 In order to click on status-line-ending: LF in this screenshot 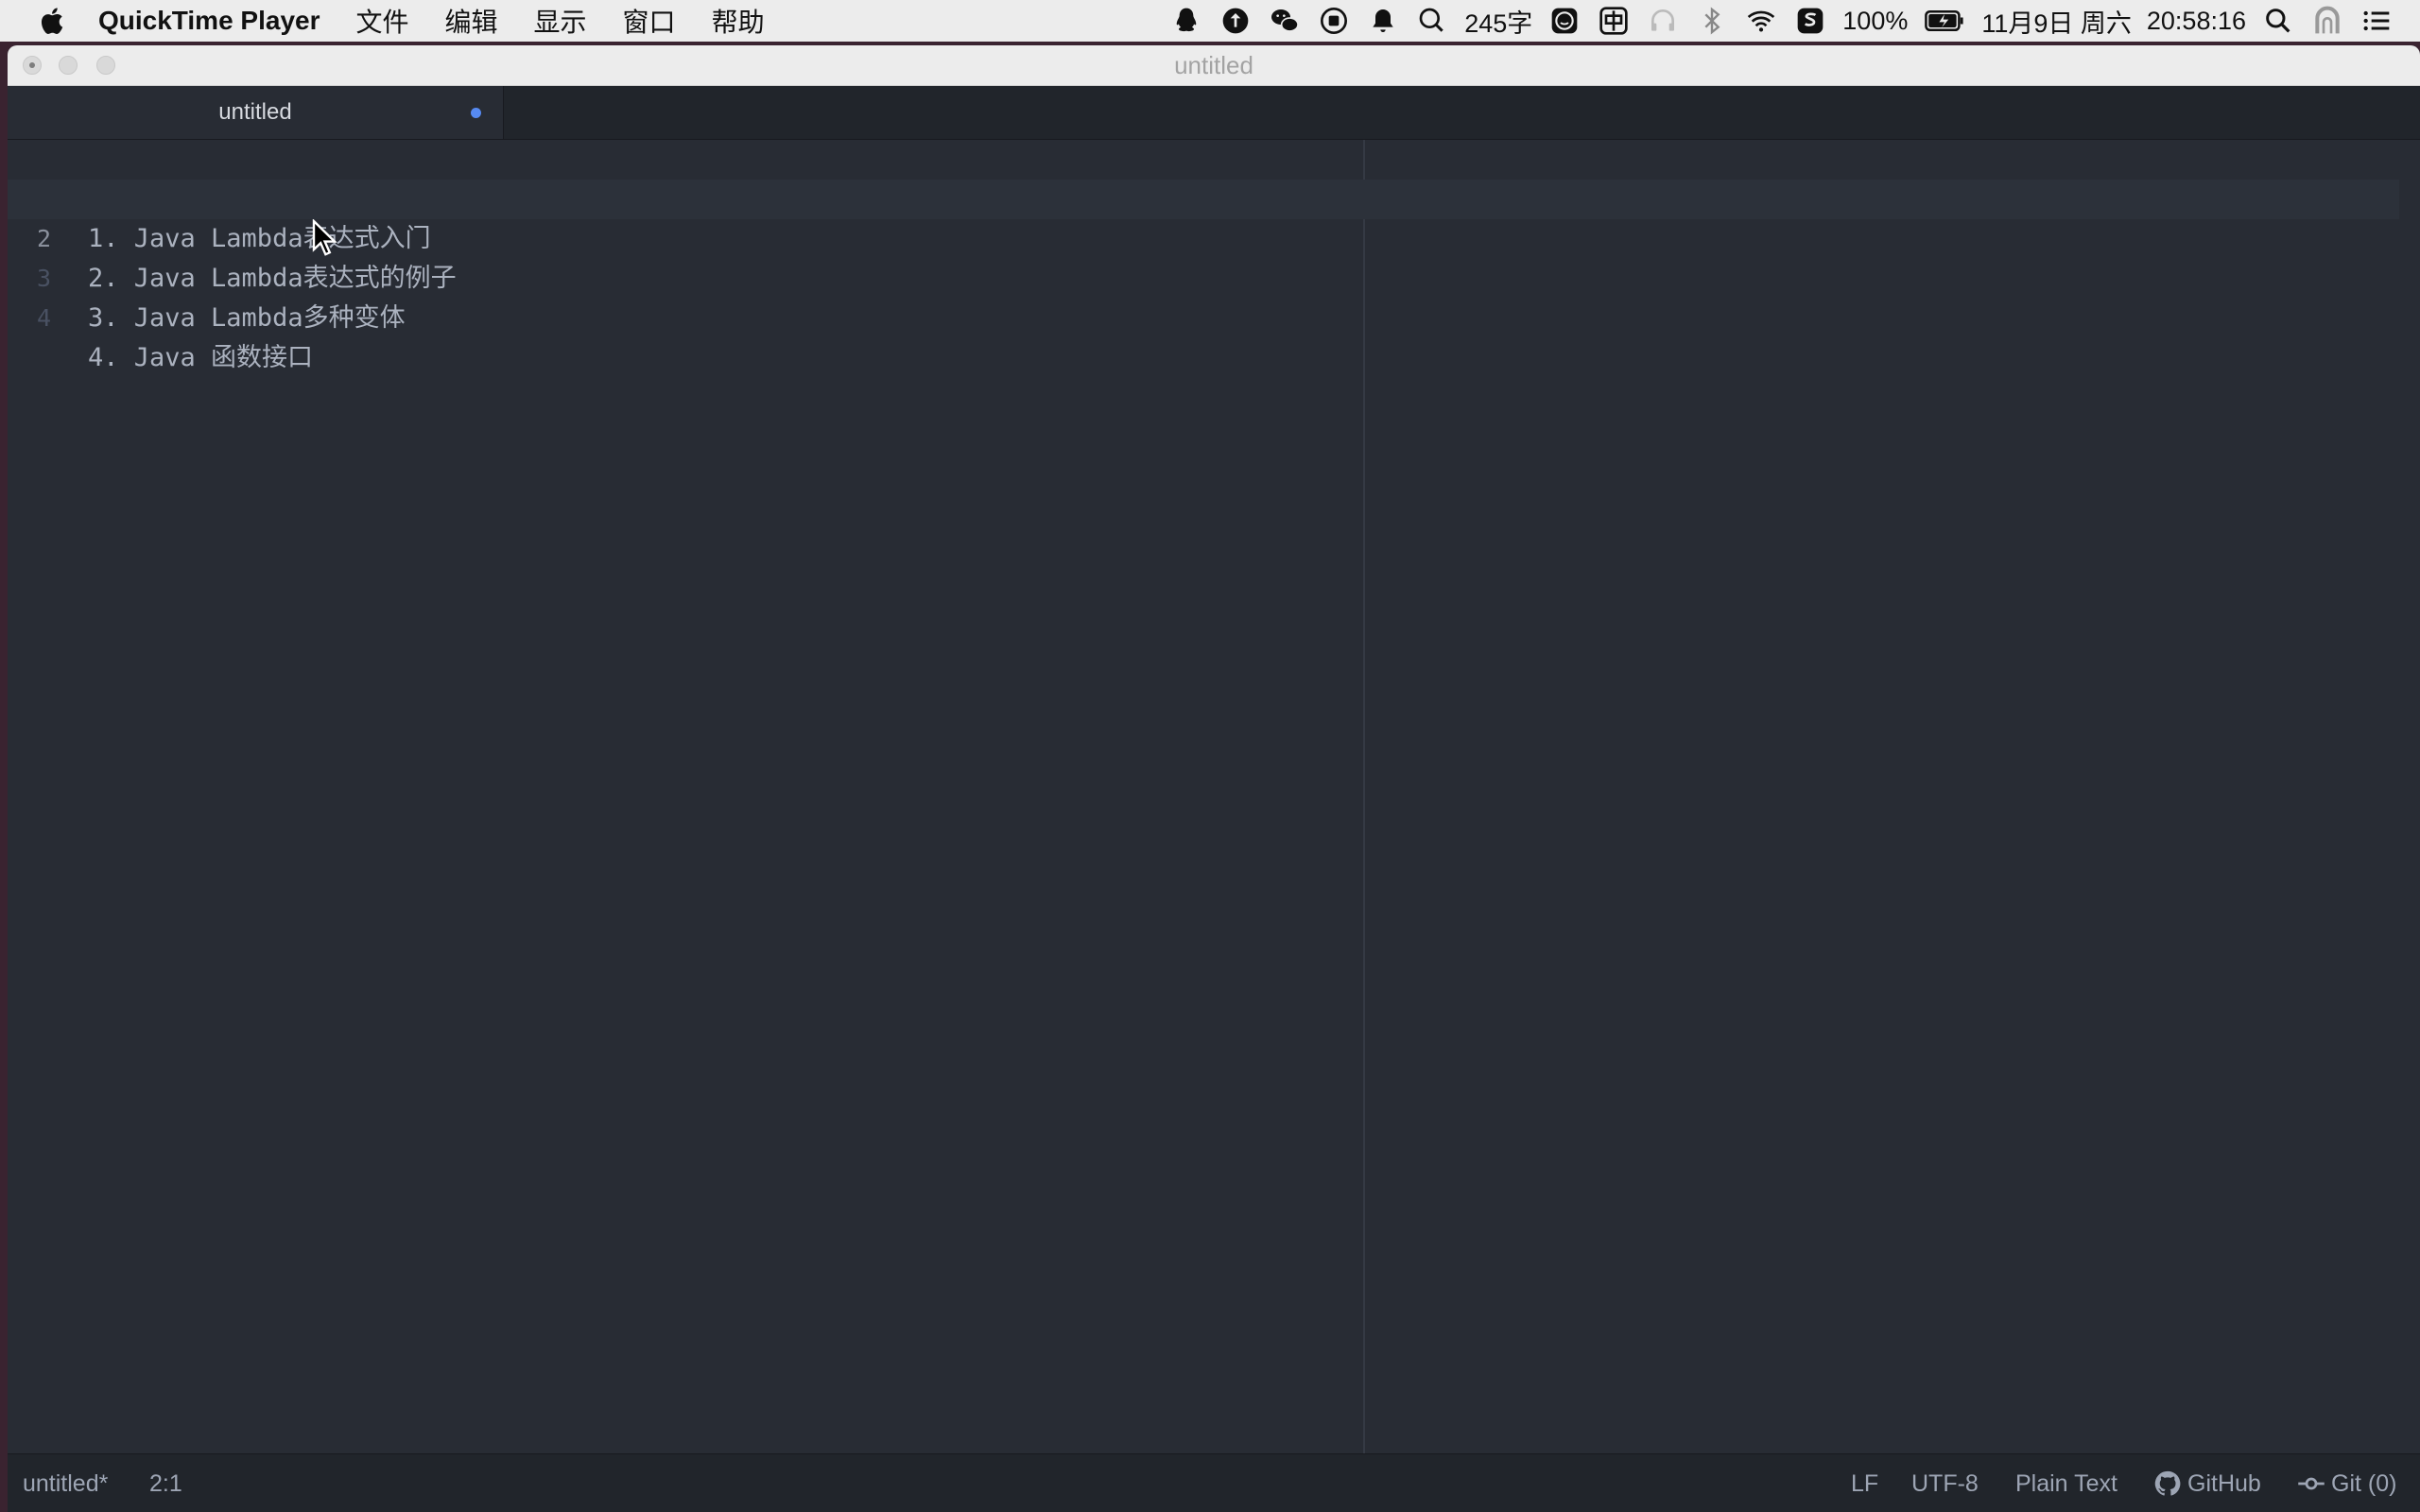, I will do `click(1865, 1483)`.